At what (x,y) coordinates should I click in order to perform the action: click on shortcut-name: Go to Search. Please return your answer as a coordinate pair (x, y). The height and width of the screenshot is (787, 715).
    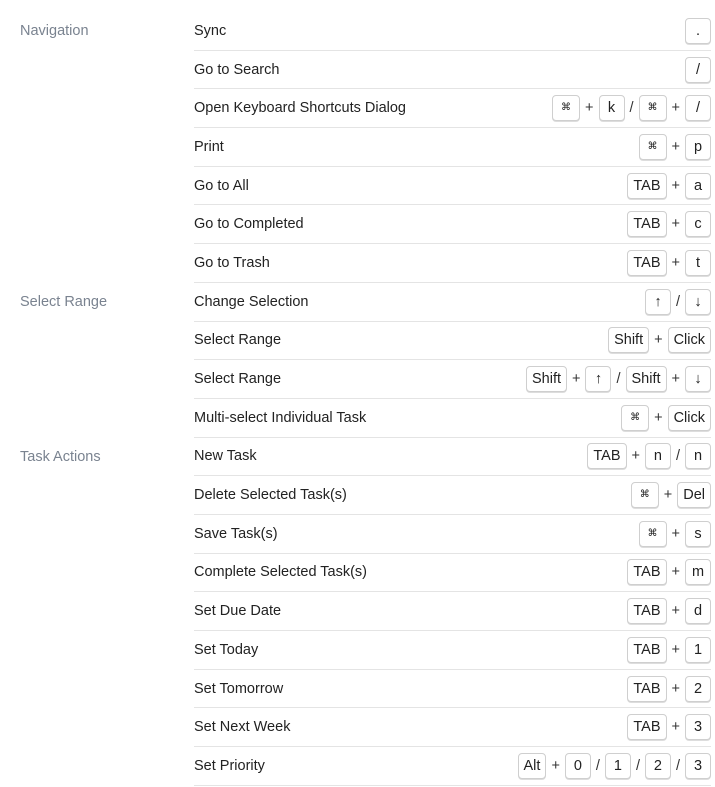
    Looking at the image, I should click on (237, 69).